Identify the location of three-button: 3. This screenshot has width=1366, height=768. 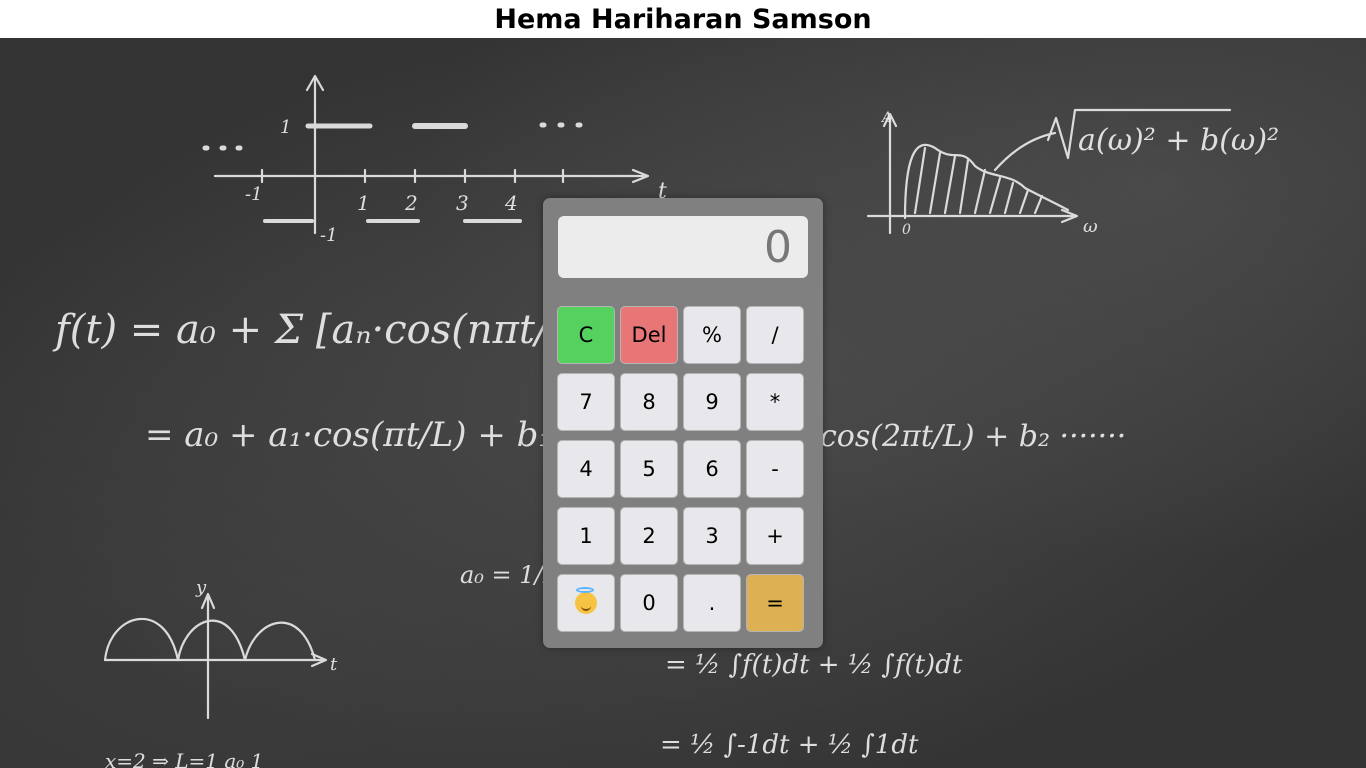
(712, 536).